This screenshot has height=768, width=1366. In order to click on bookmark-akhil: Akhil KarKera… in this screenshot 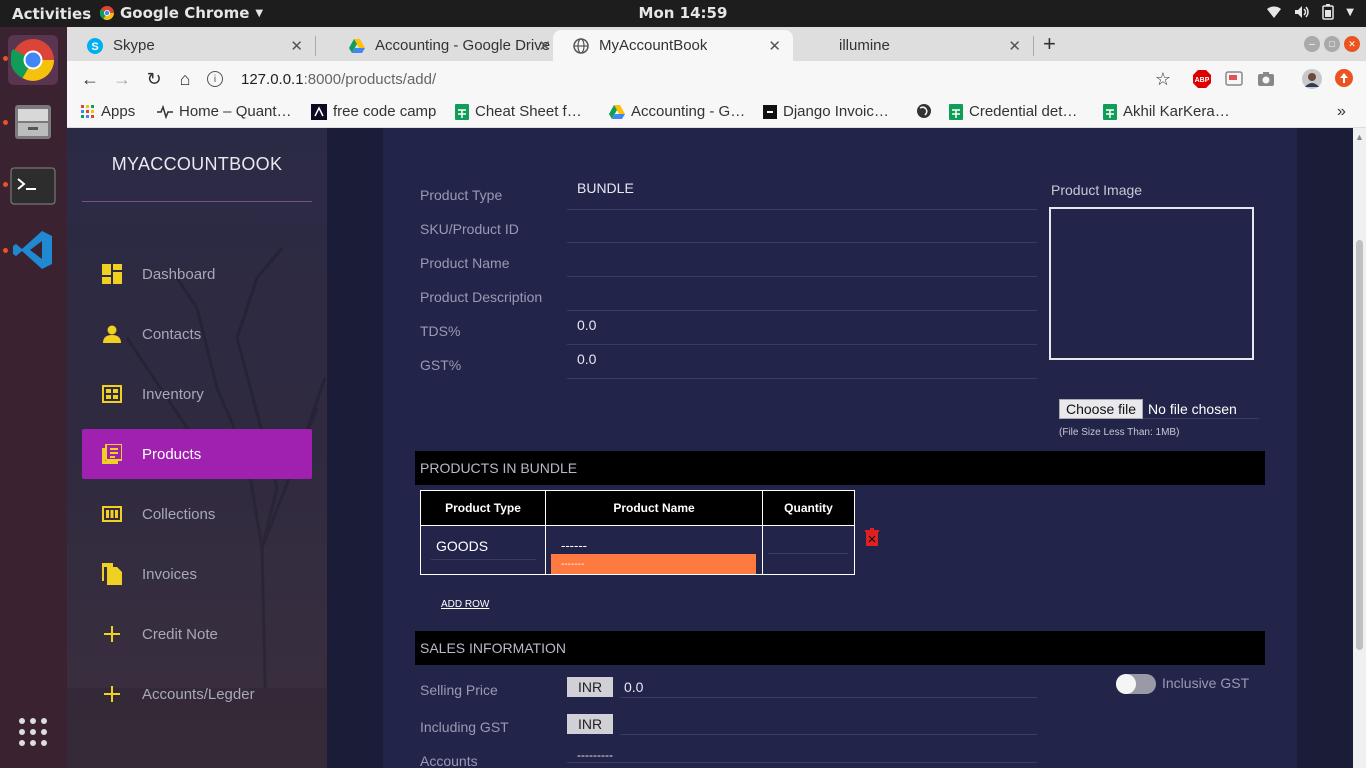, I will do `click(1166, 111)`.